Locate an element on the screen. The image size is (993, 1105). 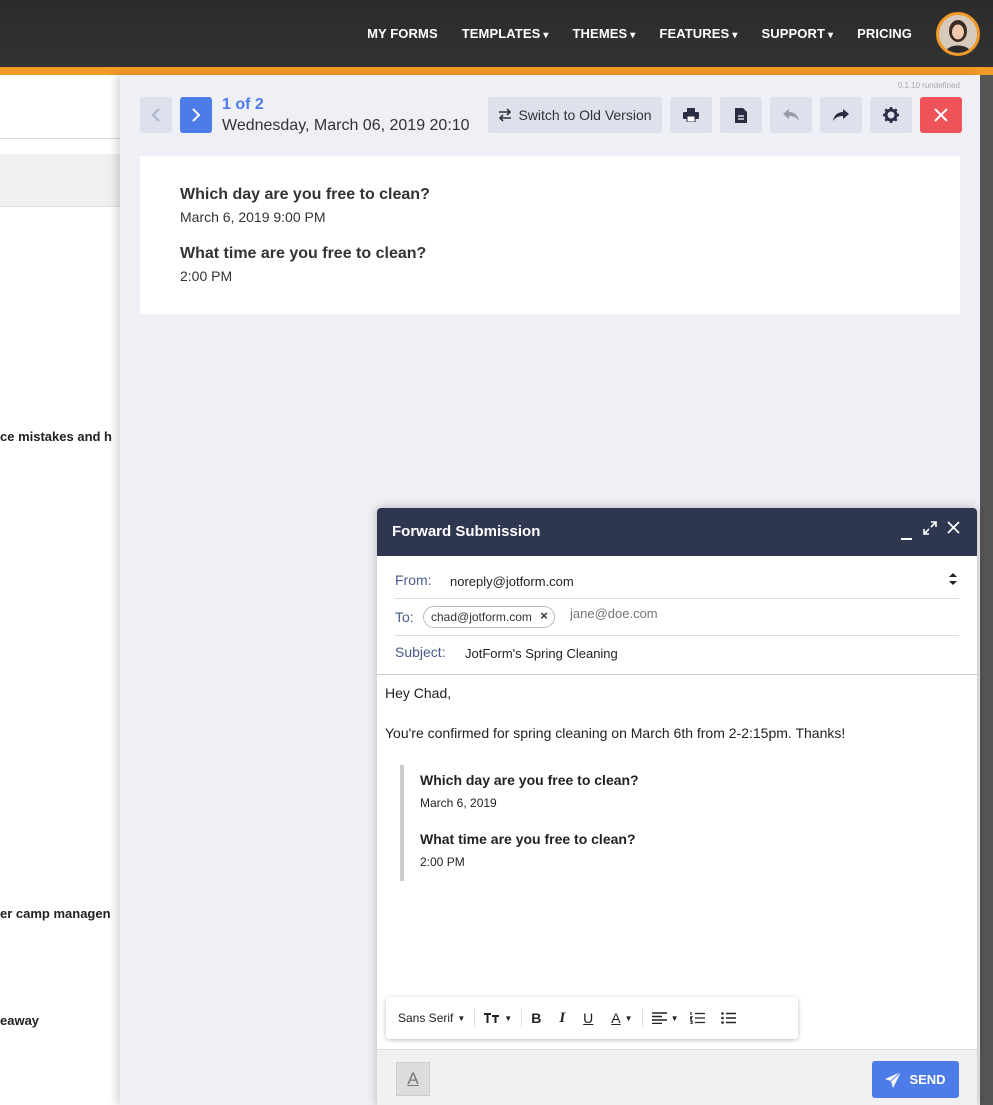
background-form-title: er camp managen is located at coordinates (55, 913).